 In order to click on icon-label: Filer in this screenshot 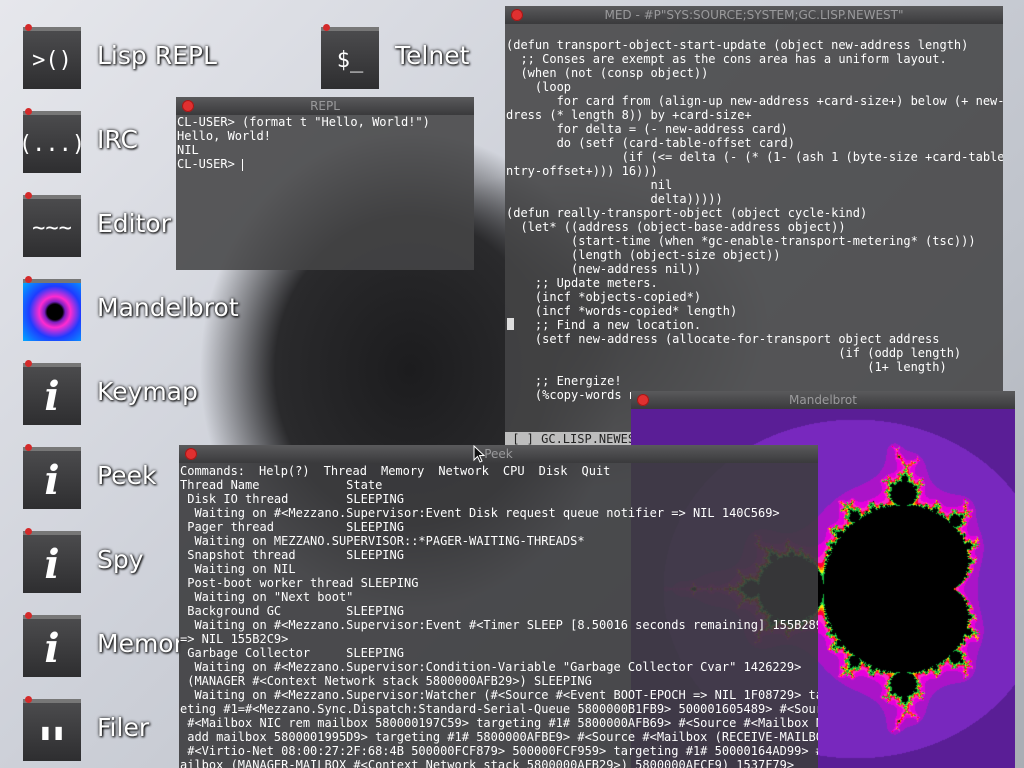, I will do `click(123, 727)`.